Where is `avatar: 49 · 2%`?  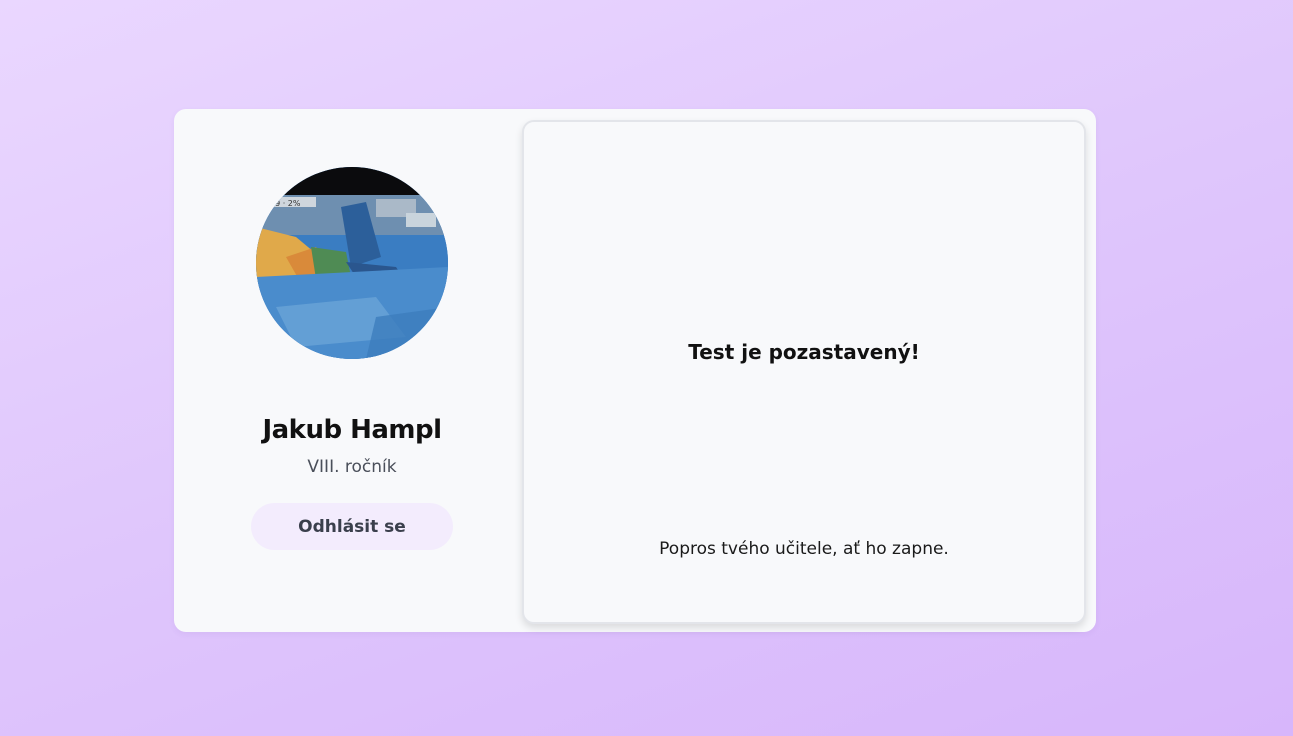 avatar: 49 · 2% is located at coordinates (352, 263).